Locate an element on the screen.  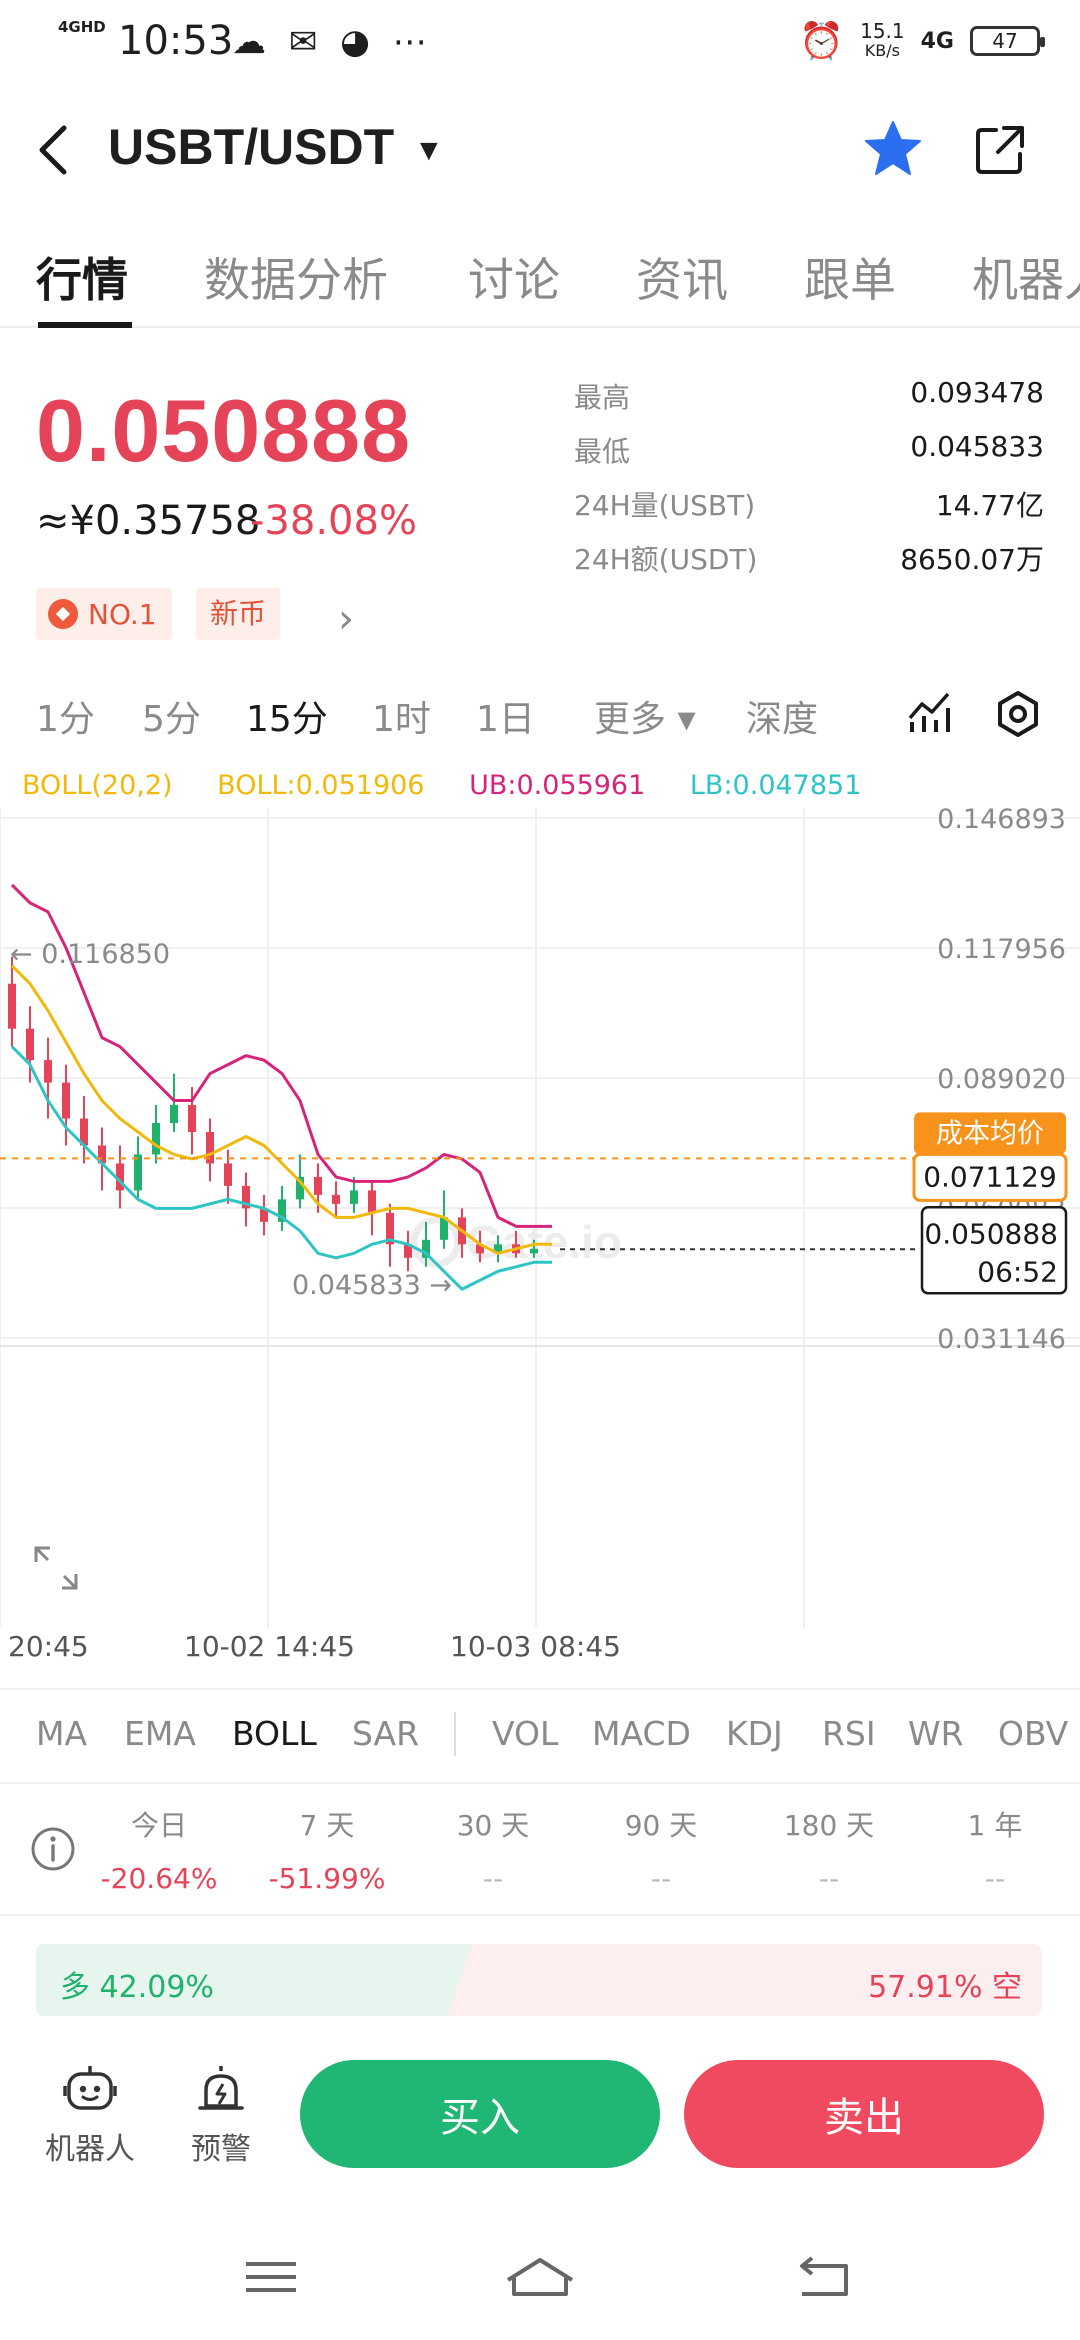
active-tab-indicator is located at coordinates (85, 325).